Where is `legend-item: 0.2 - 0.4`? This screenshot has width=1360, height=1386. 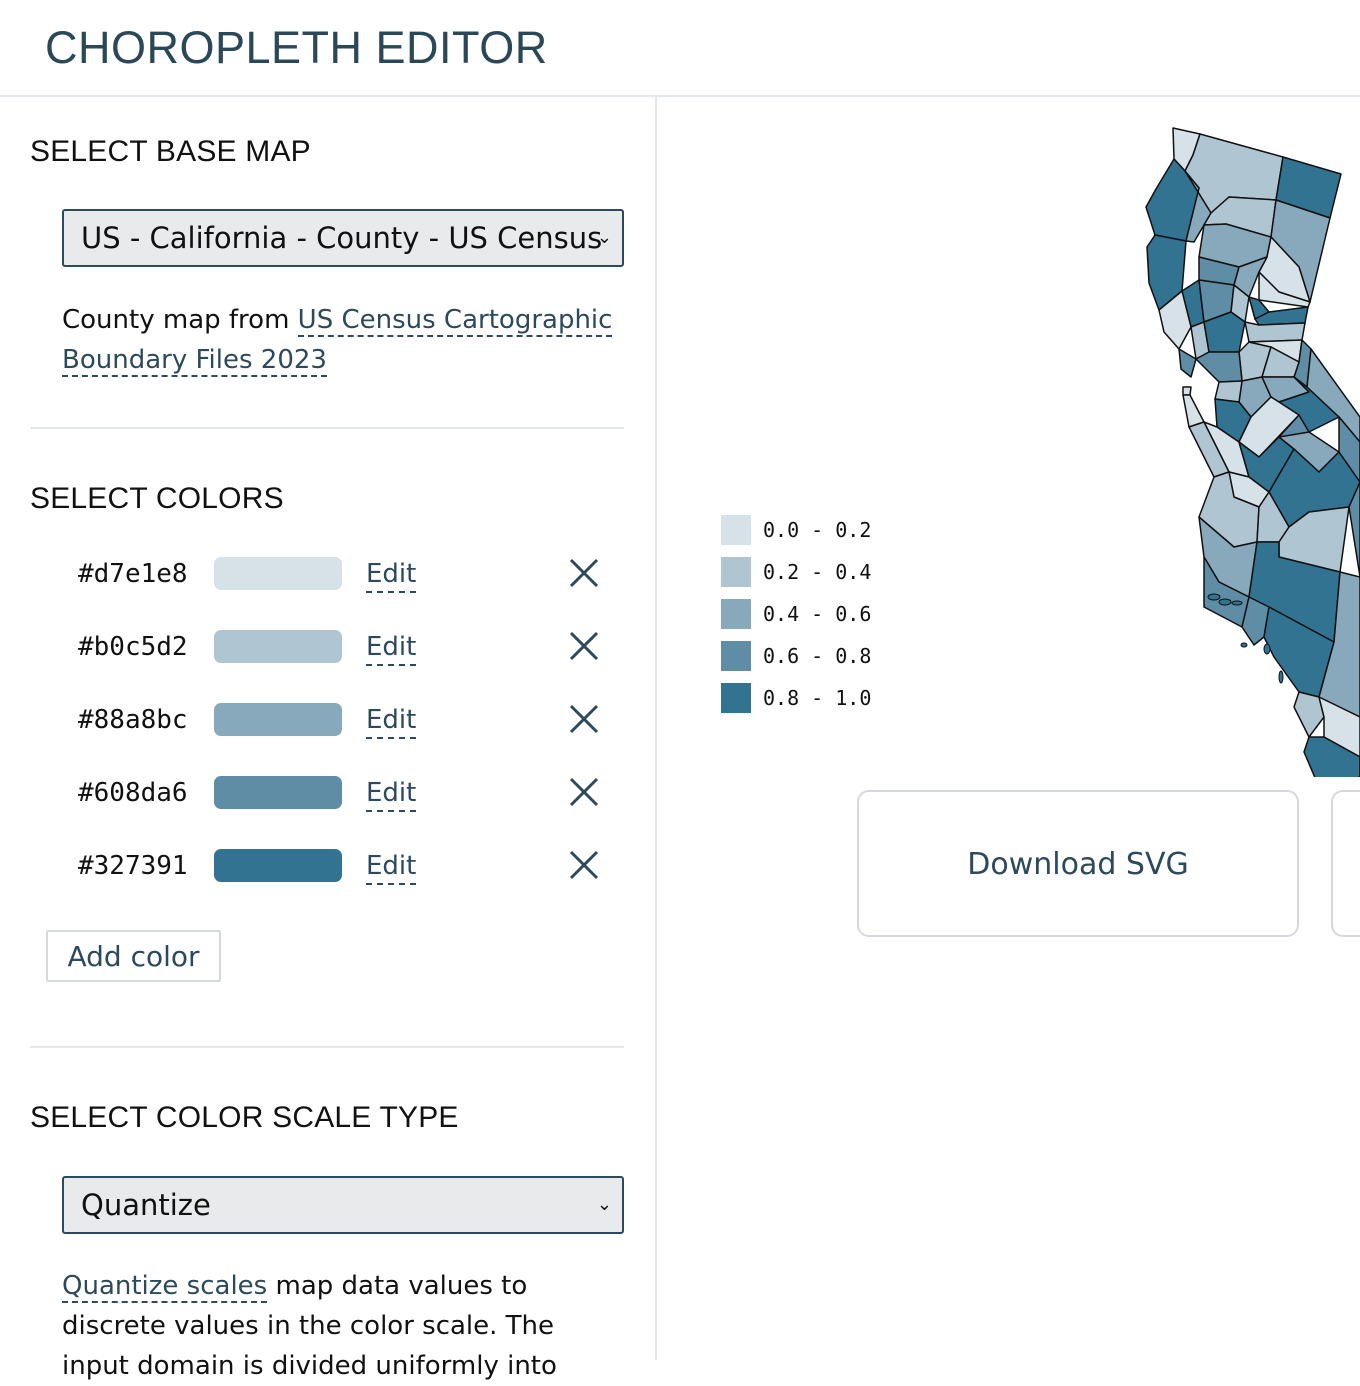 legend-item: 0.2 - 0.4 is located at coordinates (821, 572).